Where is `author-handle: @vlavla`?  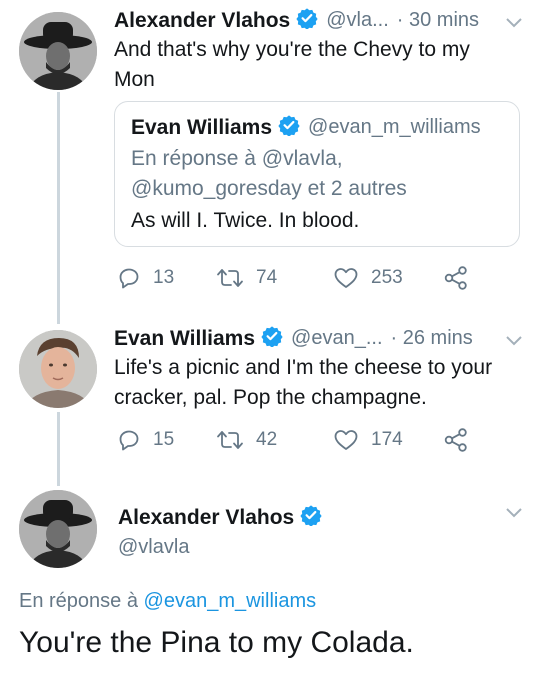 author-handle: @vlavla is located at coordinates (153, 547).